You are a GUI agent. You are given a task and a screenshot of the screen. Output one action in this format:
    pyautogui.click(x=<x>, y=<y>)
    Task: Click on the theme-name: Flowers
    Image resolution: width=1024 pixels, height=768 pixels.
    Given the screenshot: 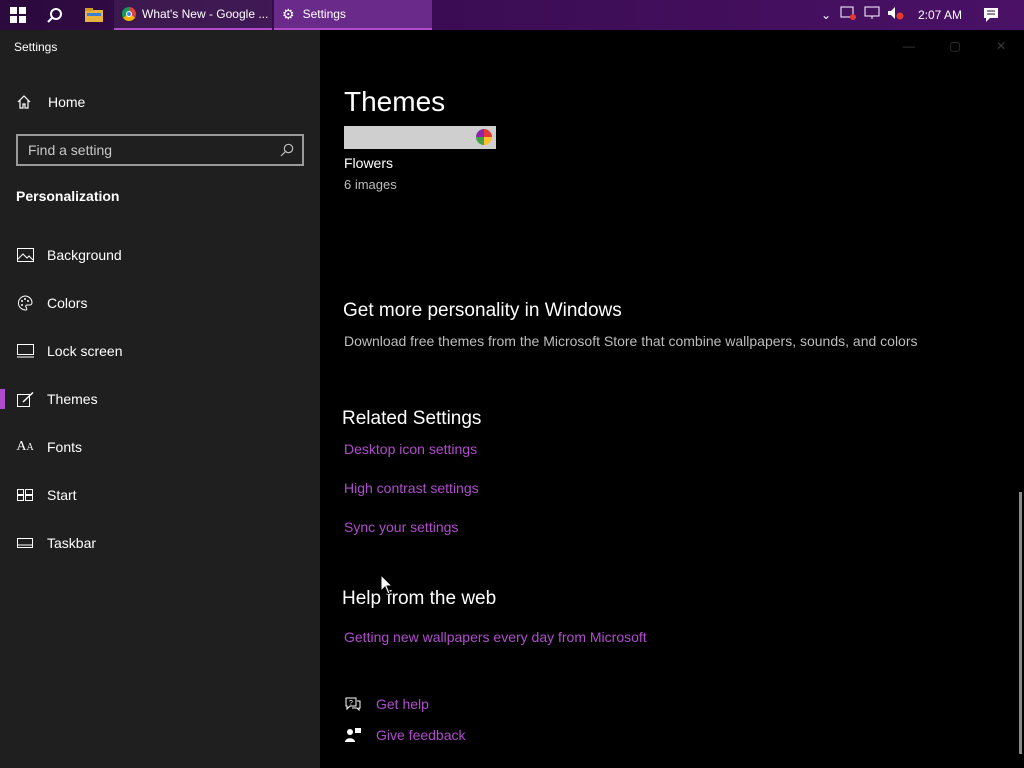 What is the action you would take?
    pyautogui.click(x=369, y=163)
    